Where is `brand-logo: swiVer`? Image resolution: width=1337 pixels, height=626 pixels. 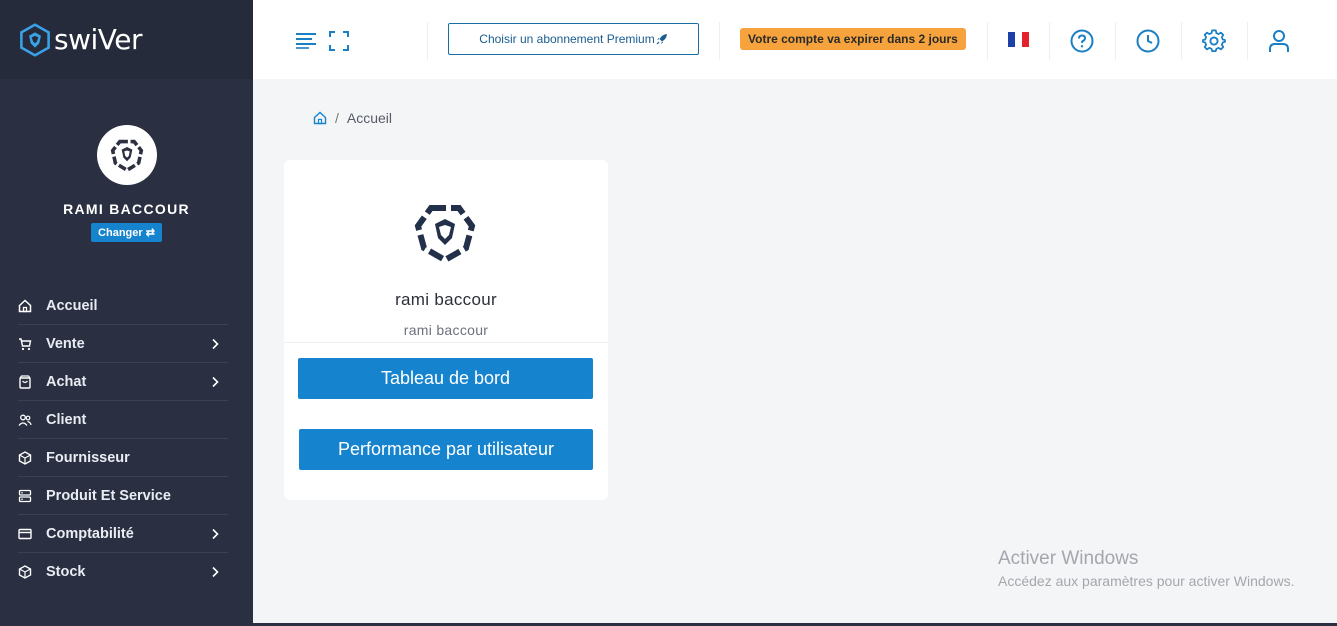
brand-logo: swiVer is located at coordinates (126, 39).